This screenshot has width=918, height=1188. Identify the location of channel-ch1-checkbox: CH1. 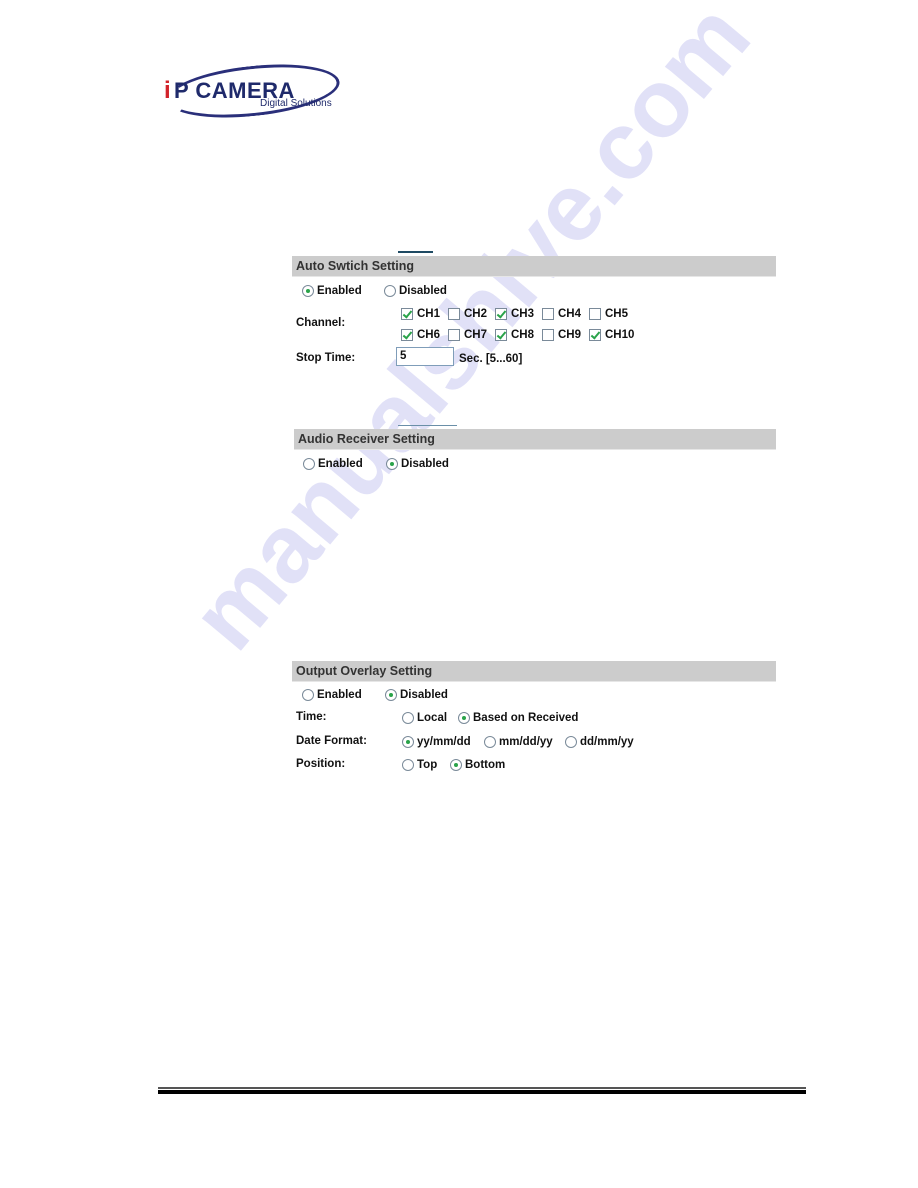
(420, 314).